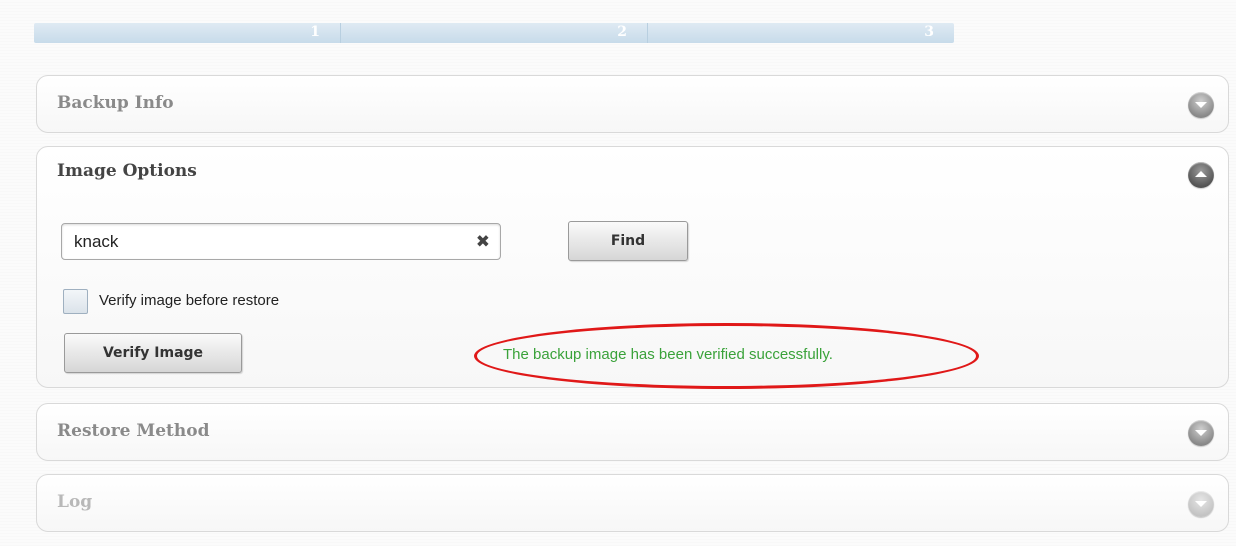 Image resolution: width=1236 pixels, height=546 pixels. I want to click on wizard-progress-bar: 1 2 3, so click(494, 33).